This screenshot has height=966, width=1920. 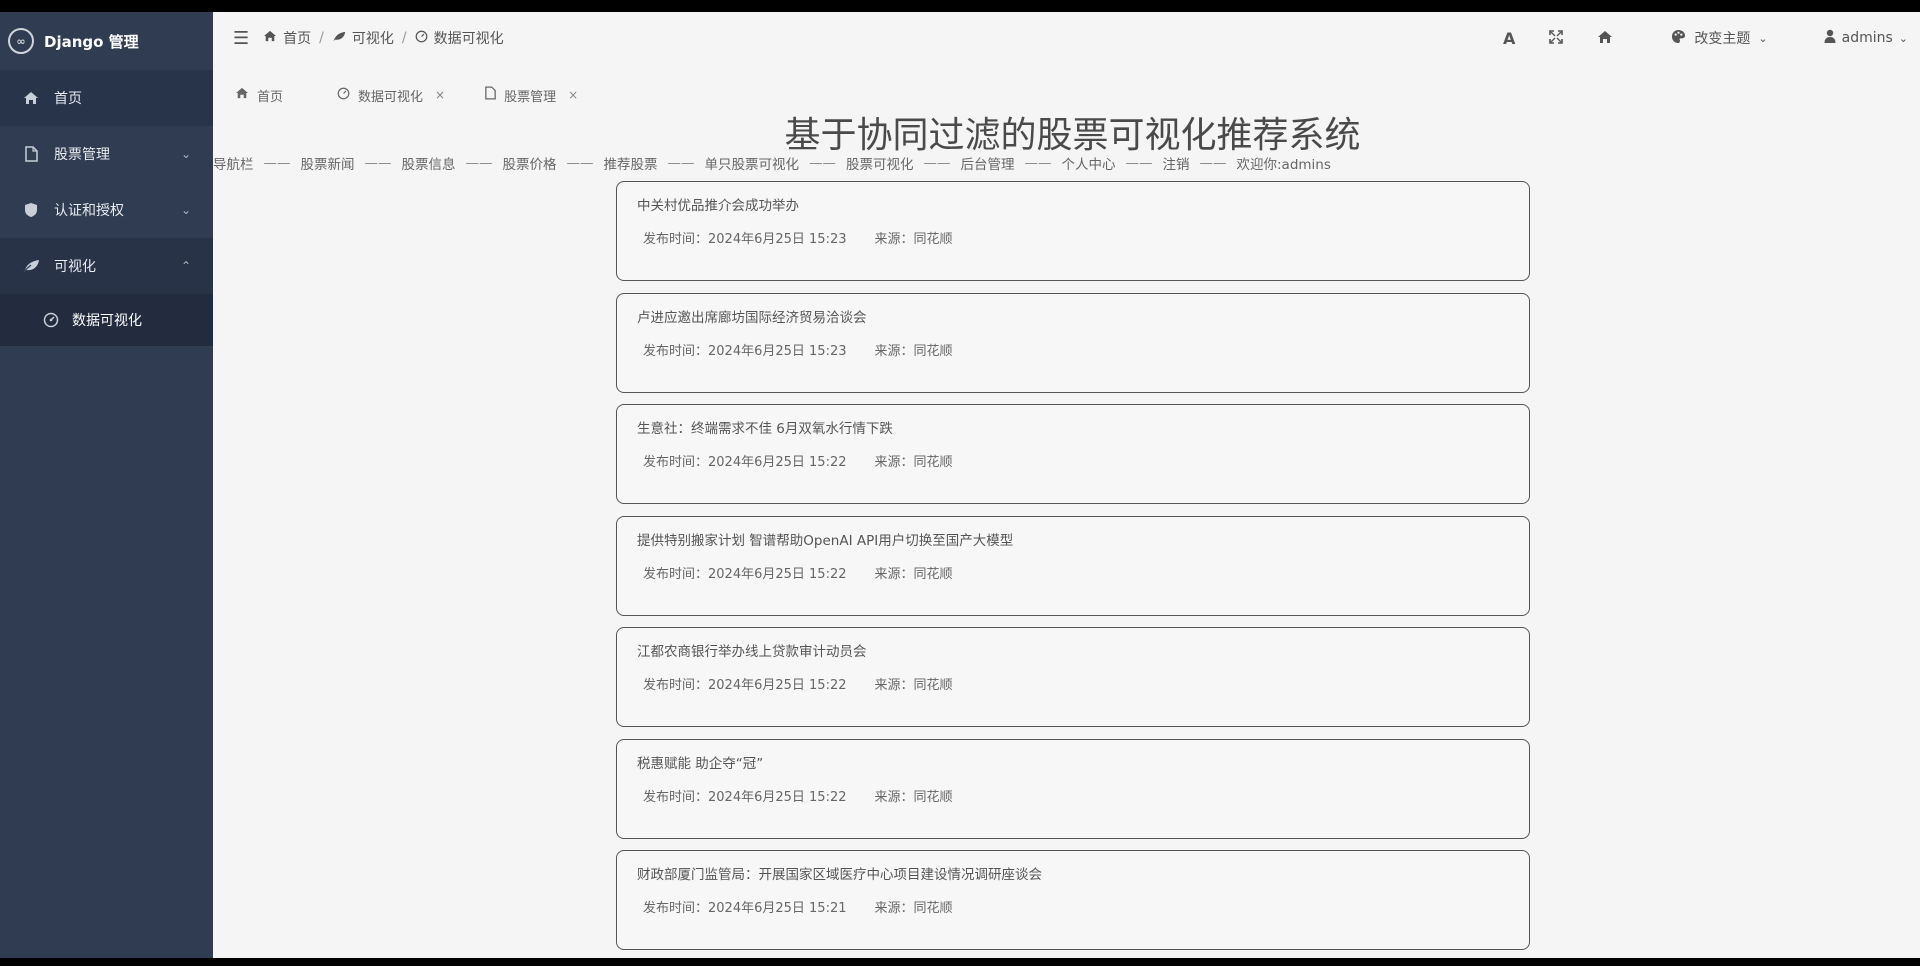 I want to click on tab-stock-management: 股票管理 ×, so click(x=531, y=95).